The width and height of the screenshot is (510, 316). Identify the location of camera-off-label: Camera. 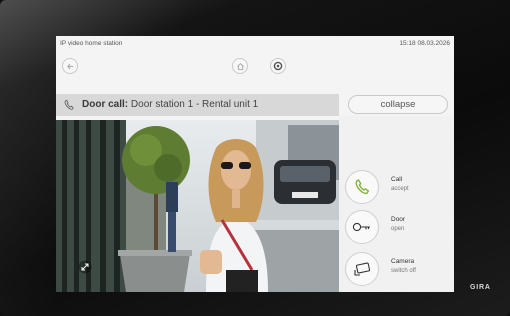
(403, 261).